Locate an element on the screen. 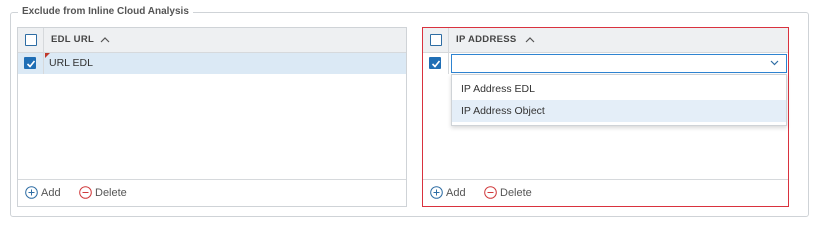 This screenshot has width=820, height=240. ip-address-combobox is located at coordinates (619, 63).